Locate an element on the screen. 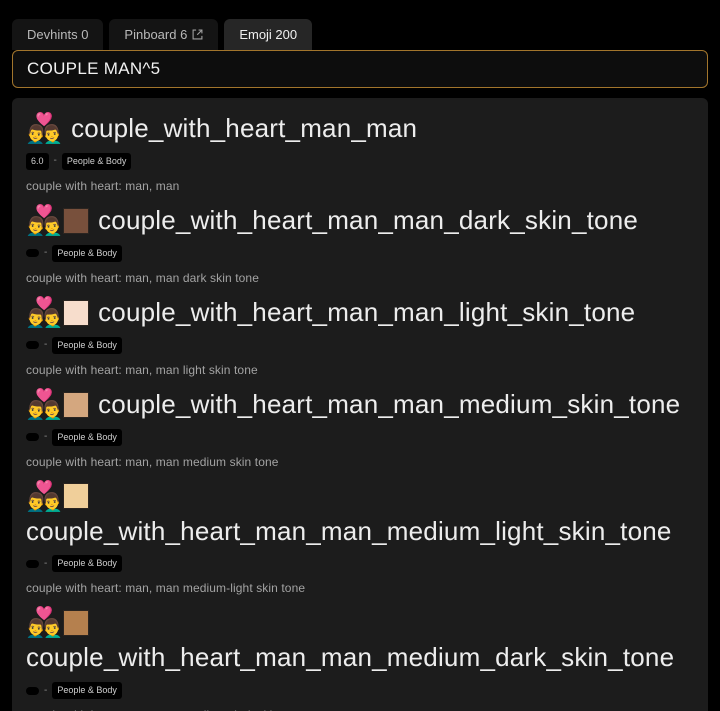 This screenshot has width=720, height=711. tab-label: Pinboard 6 is located at coordinates (156, 34).